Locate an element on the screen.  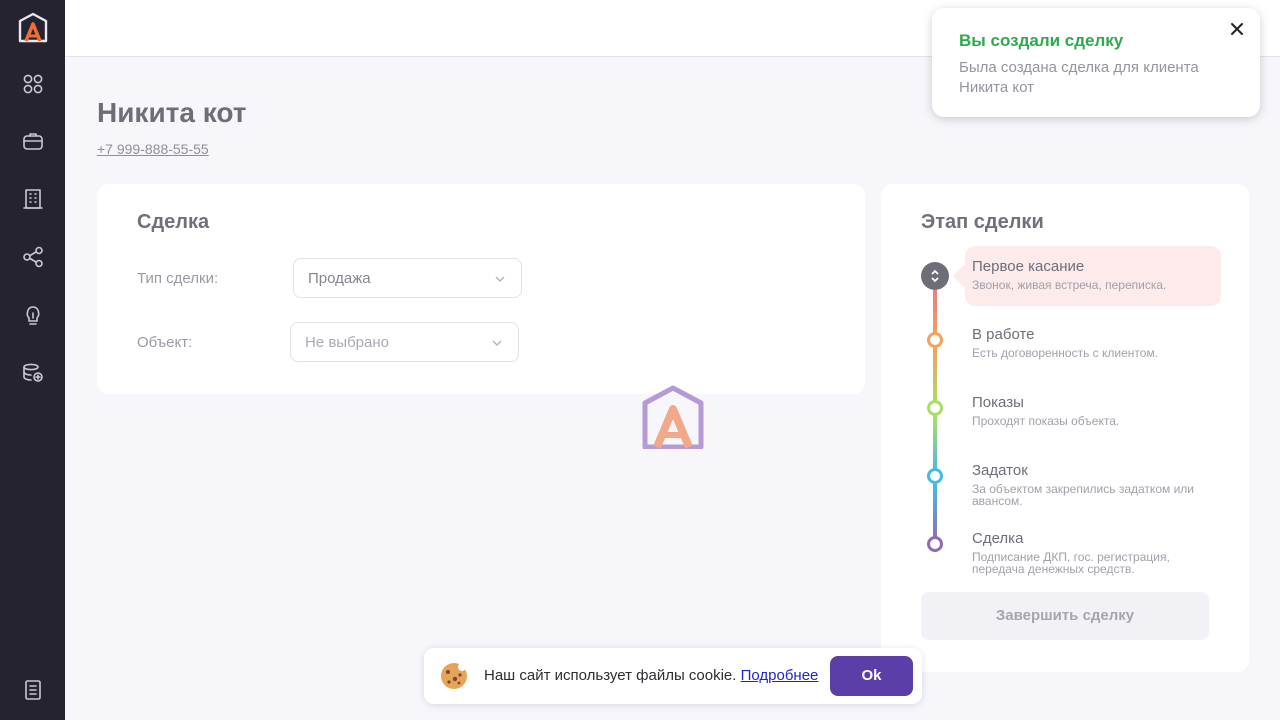
chevron-up-down-icon is located at coordinates (935, 276).